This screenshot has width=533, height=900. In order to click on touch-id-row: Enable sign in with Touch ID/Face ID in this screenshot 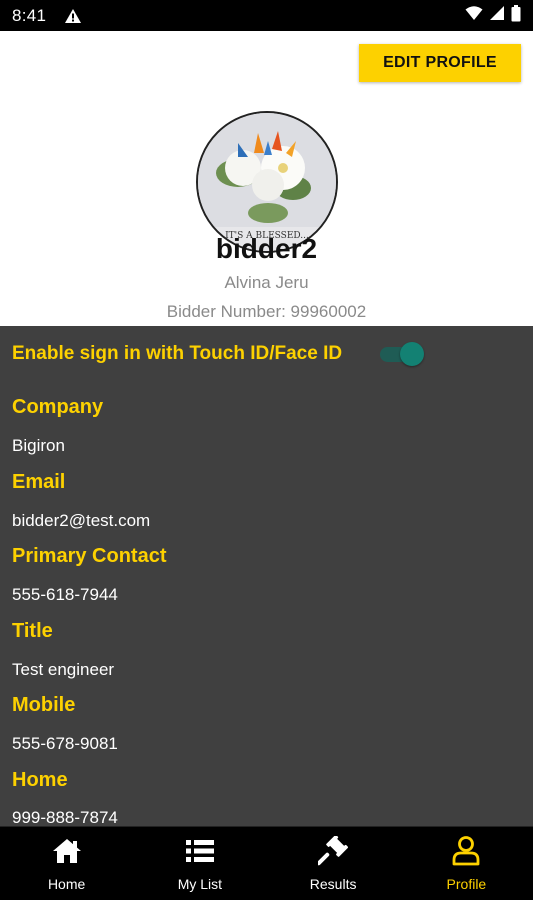, I will do `click(266, 354)`.